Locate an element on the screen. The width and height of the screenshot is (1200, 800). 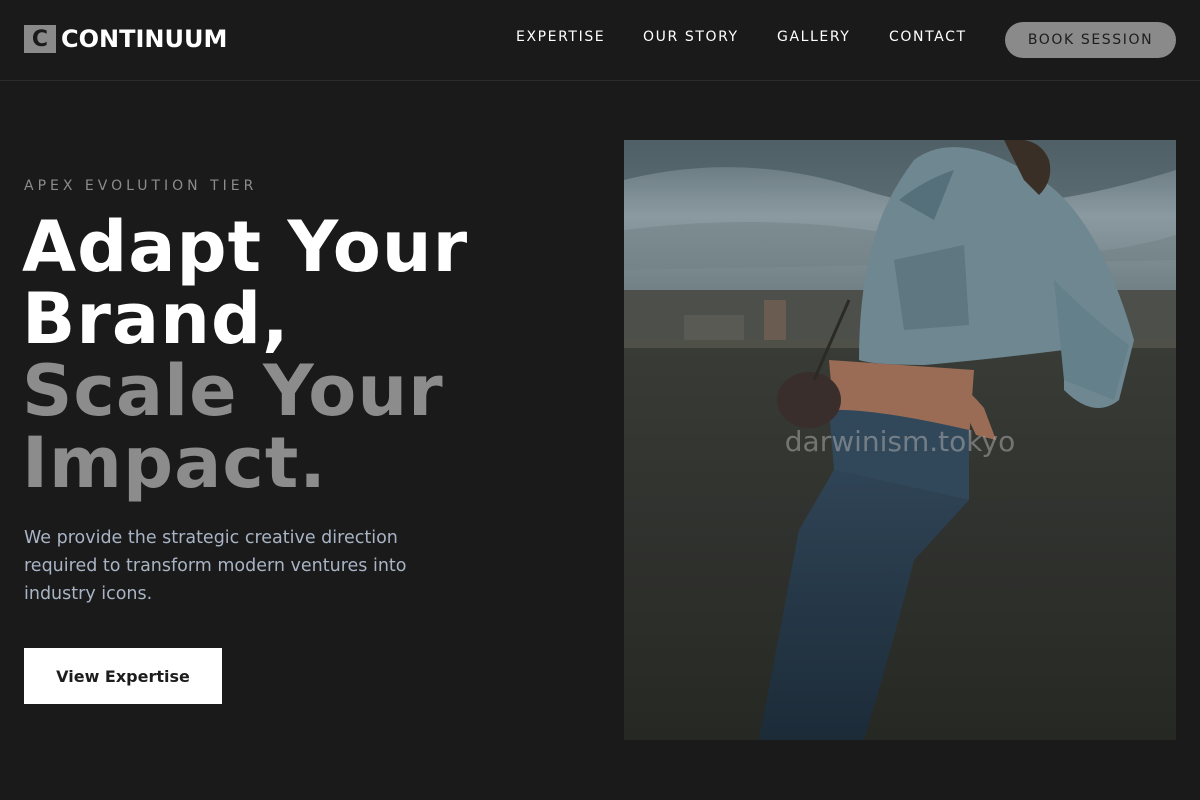
headline-line-3: Scale Your is located at coordinates (233, 391).